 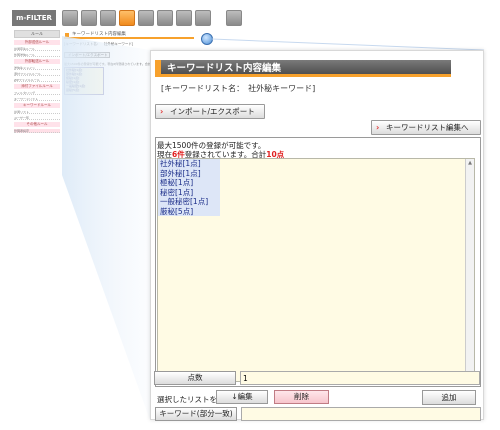 I want to click on mini-sidebar-section: その他ルール, so click(x=37, y=124).